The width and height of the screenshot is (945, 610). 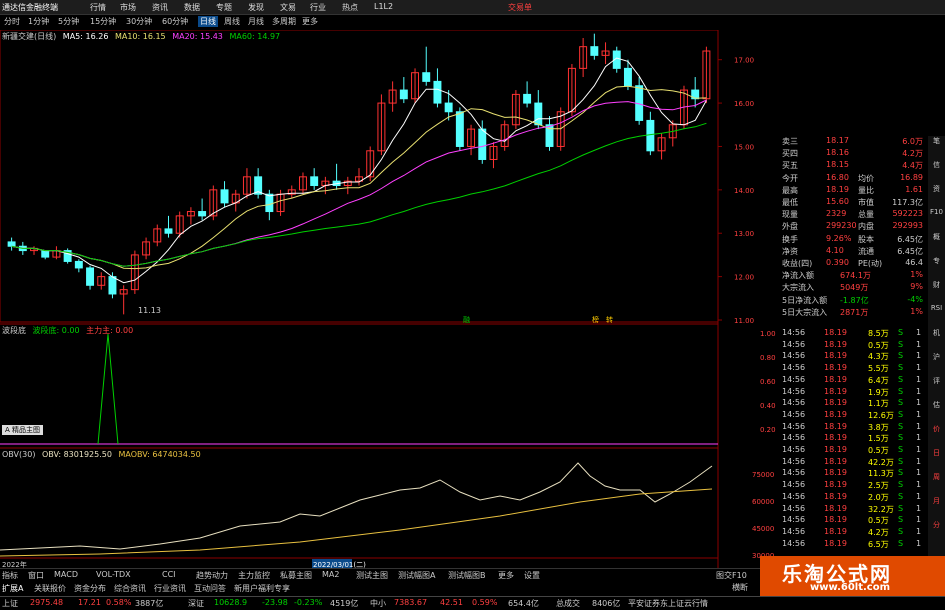 I want to click on menu-item: 市场, so click(x=128, y=7).